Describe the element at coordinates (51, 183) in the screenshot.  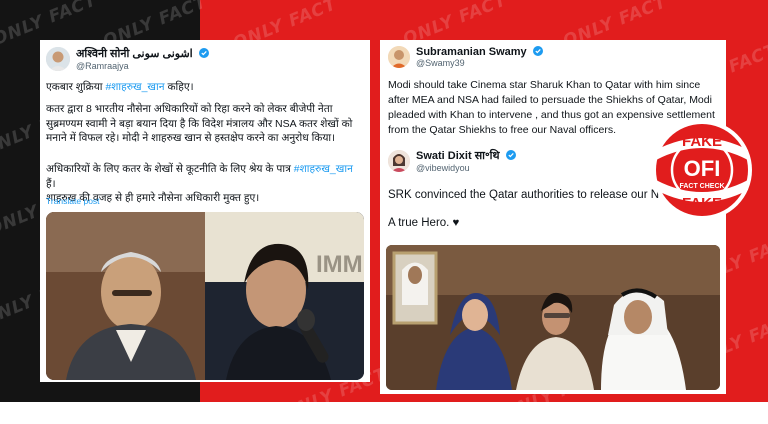
I see `tweet-text: हैं।` at that location.